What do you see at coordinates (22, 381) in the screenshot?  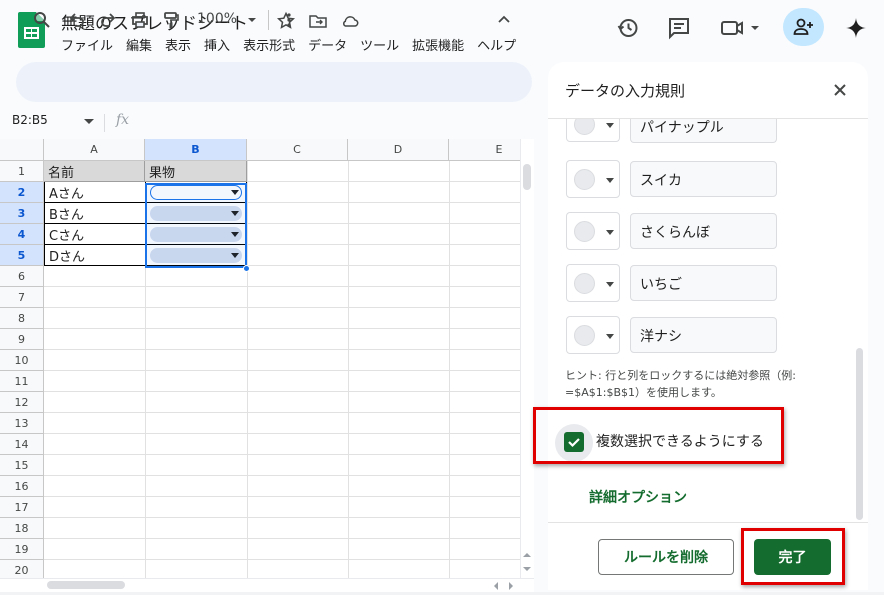 I see `row-header-11: 11` at bounding box center [22, 381].